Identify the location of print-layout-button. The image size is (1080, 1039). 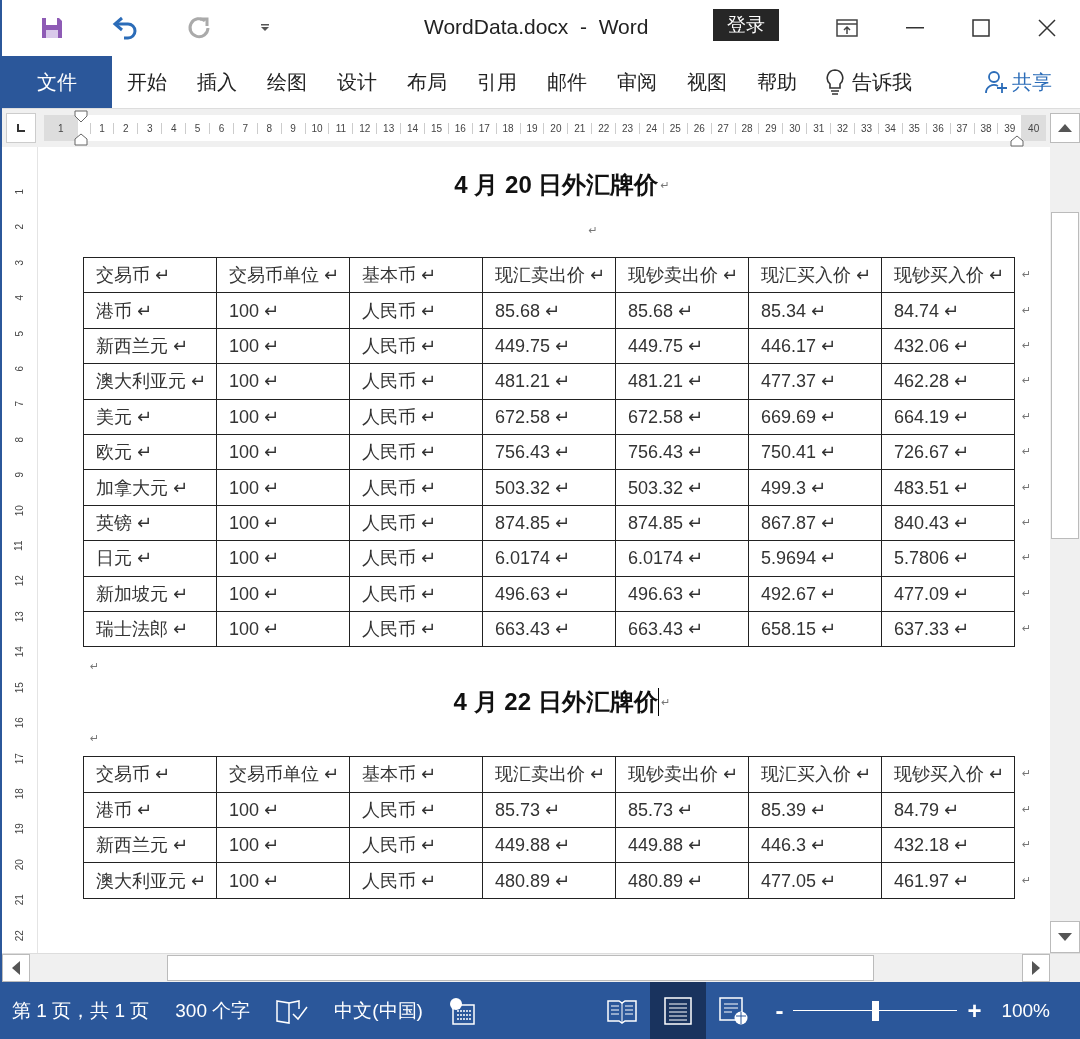
(678, 1010).